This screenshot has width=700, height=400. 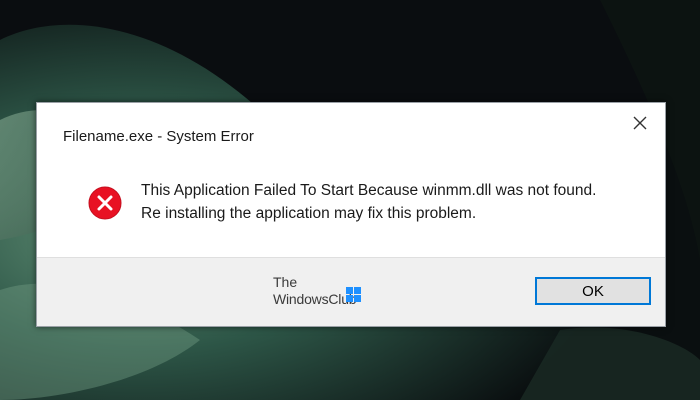 I want to click on close-button, so click(x=640, y=123).